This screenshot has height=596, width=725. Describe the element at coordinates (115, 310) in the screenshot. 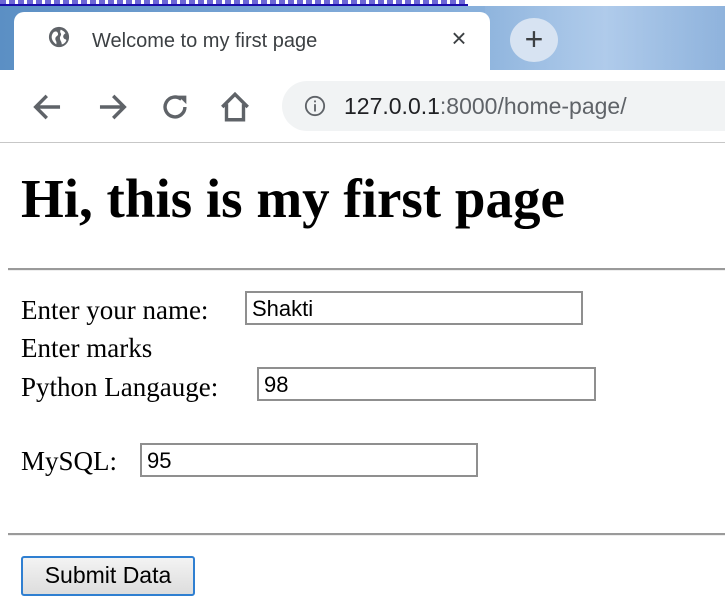

I see `name-label: Enter your name:` at that location.